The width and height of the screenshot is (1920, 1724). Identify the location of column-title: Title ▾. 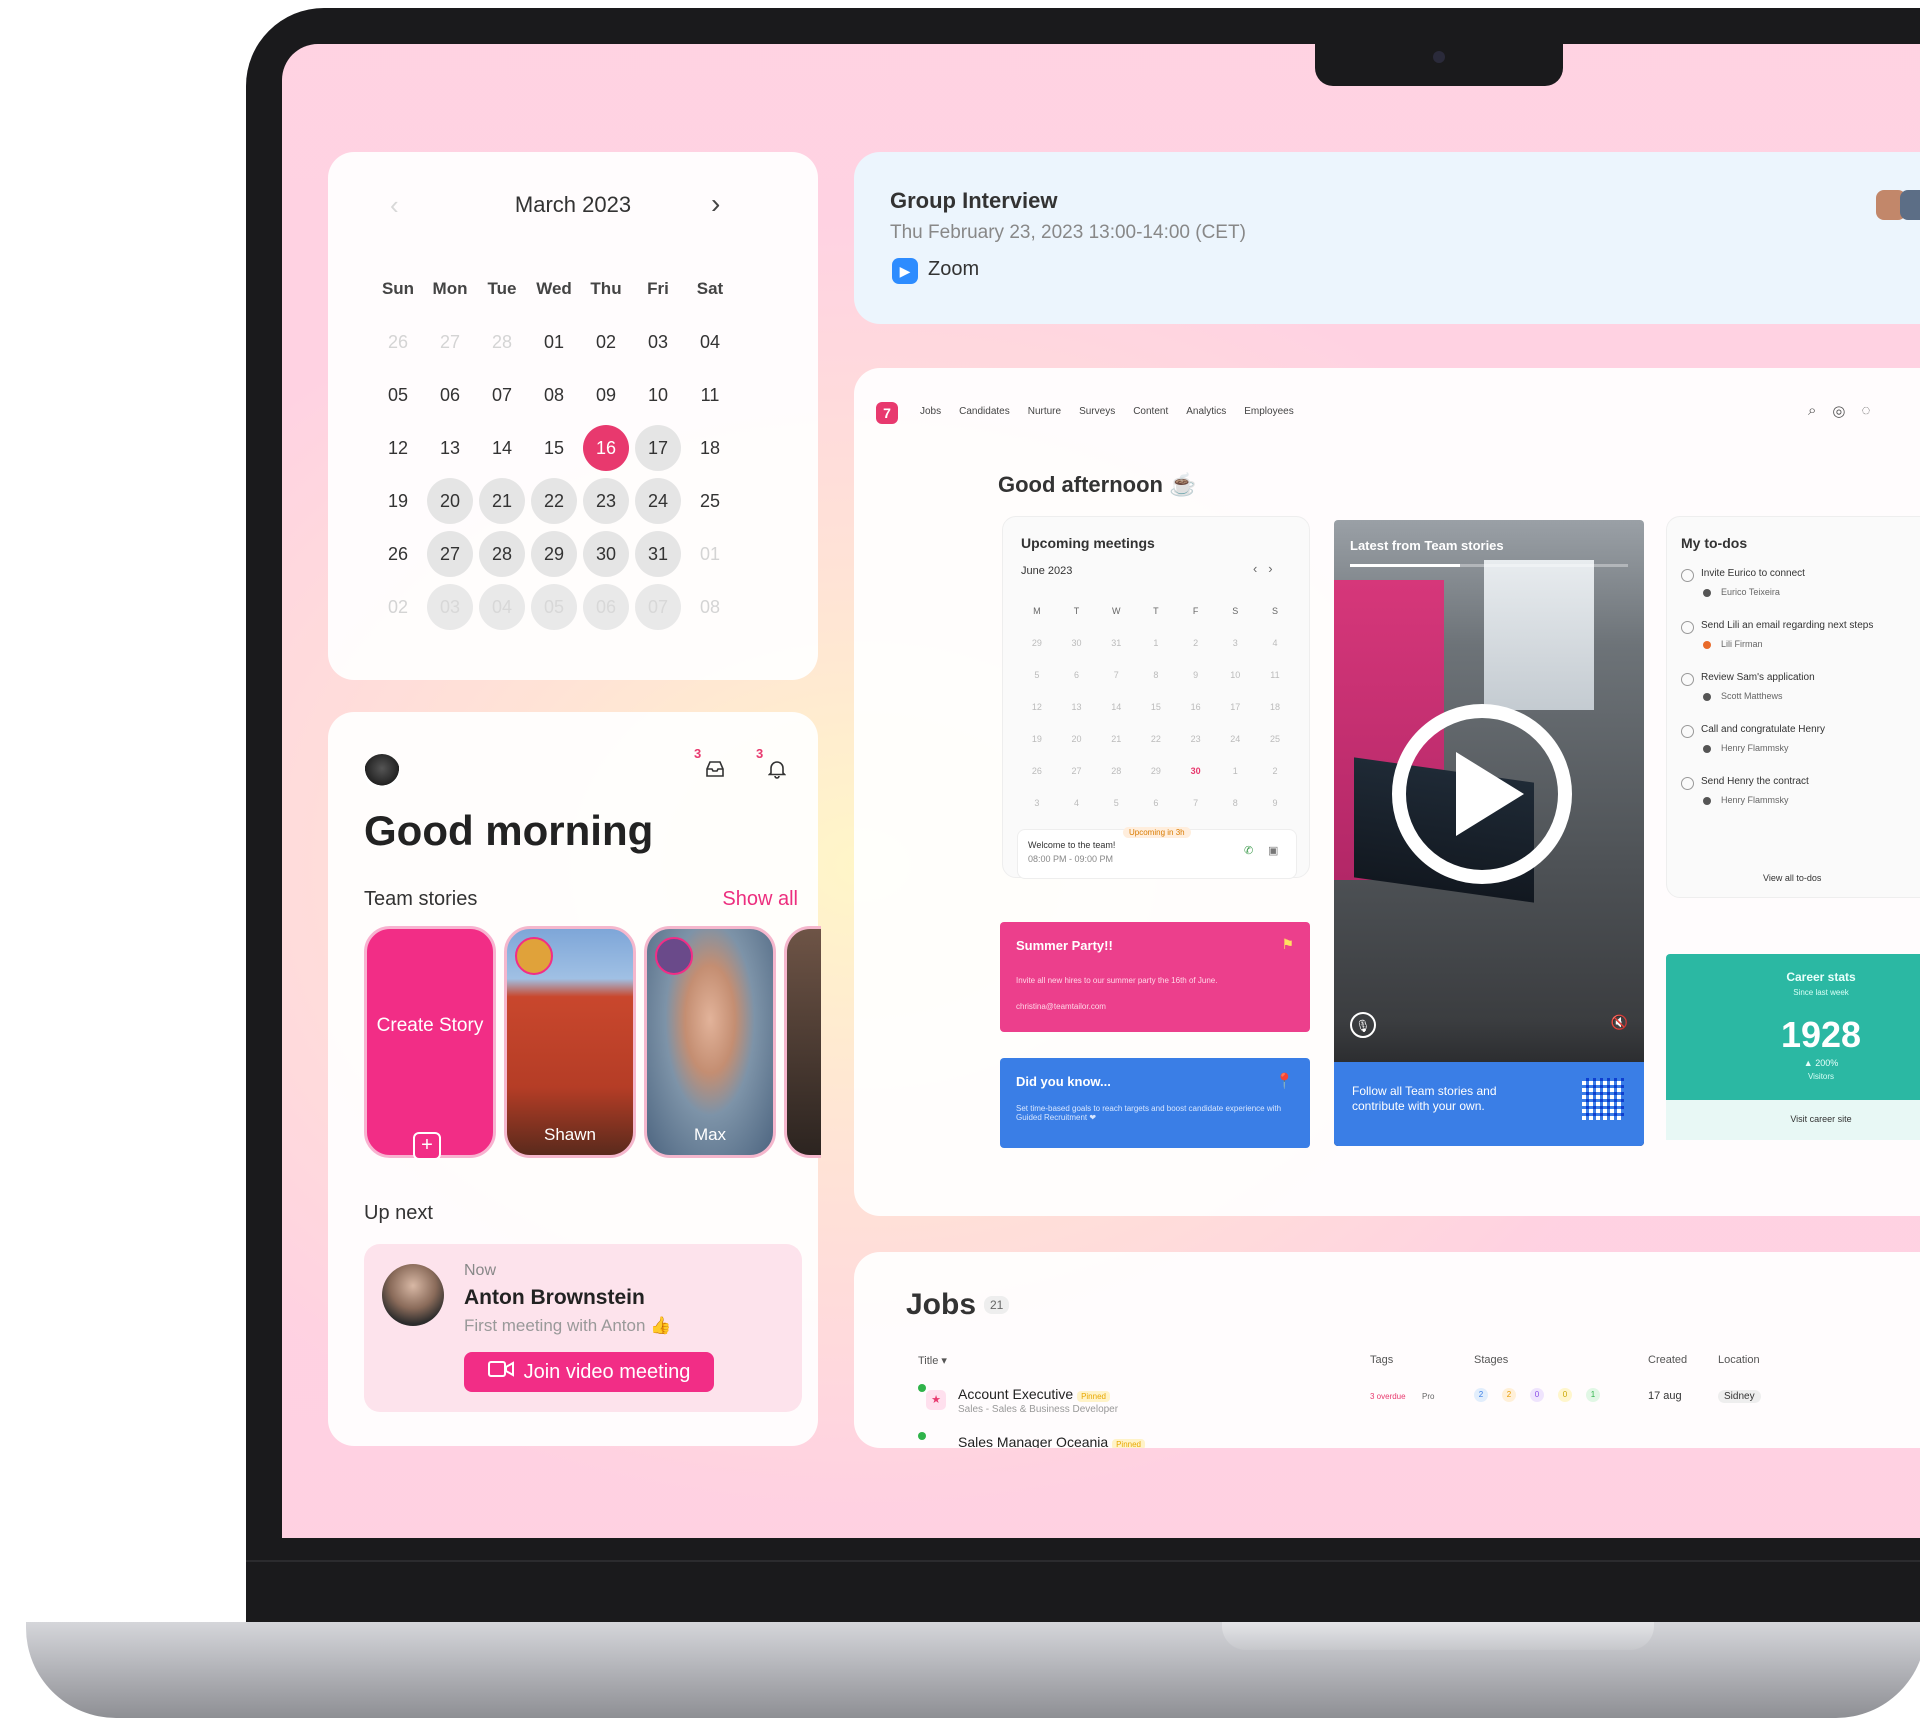
(932, 1360).